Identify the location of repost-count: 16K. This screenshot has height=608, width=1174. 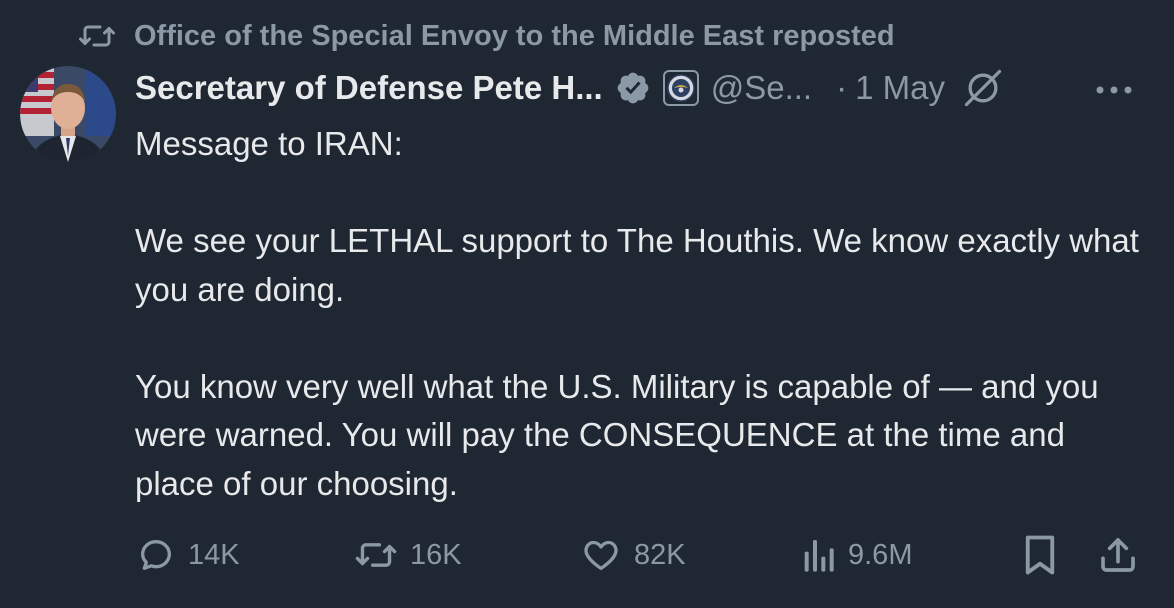
(436, 554).